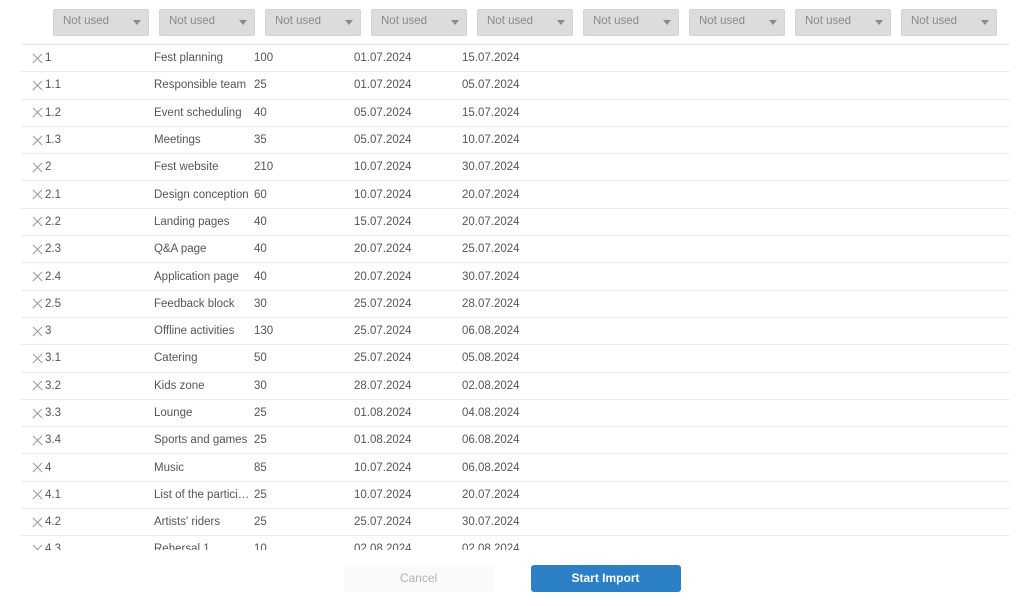  Describe the element at coordinates (304, 58) in the screenshot. I see `task-number: 100` at that location.